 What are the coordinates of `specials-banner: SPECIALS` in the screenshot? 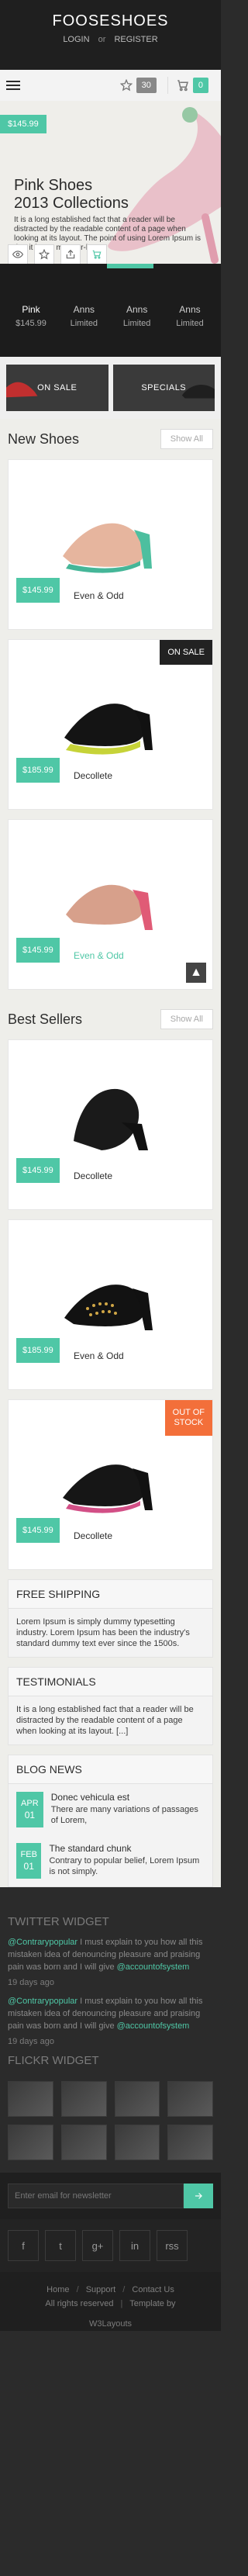 It's located at (163, 388).